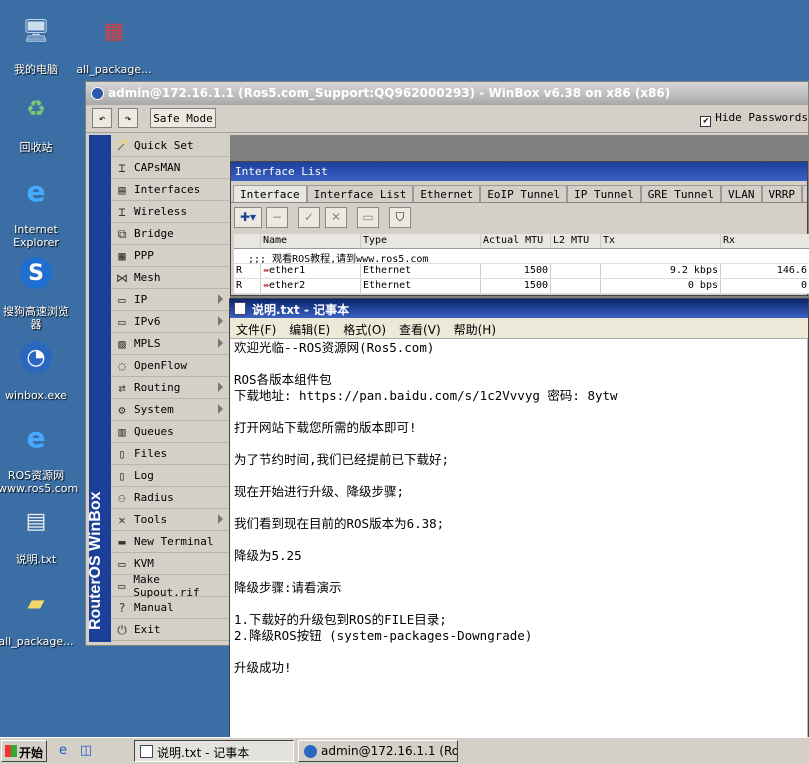 This screenshot has height=764, width=809. I want to click on notepad-title-bar: 说明.txt - 记事本, so click(519, 308).